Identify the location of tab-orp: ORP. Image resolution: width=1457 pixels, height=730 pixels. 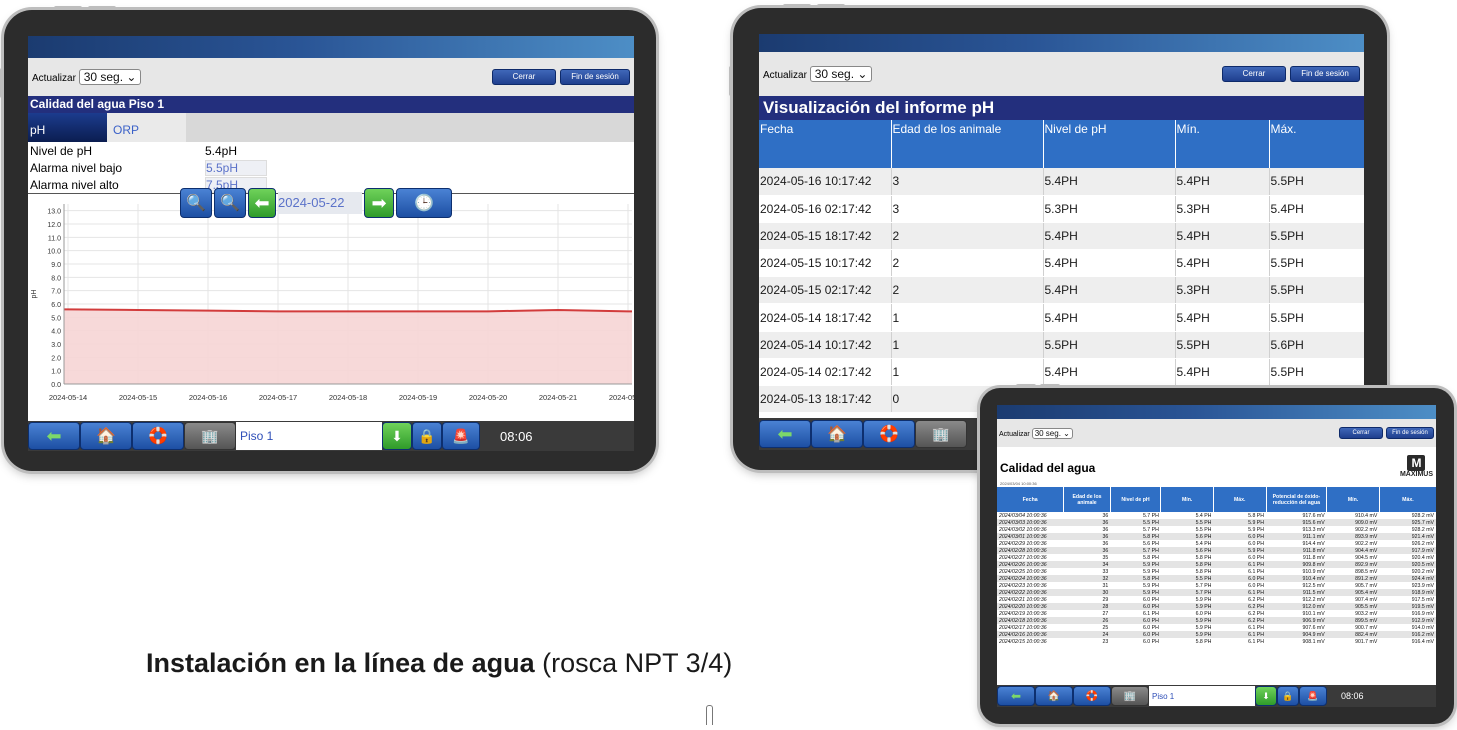
(146, 127).